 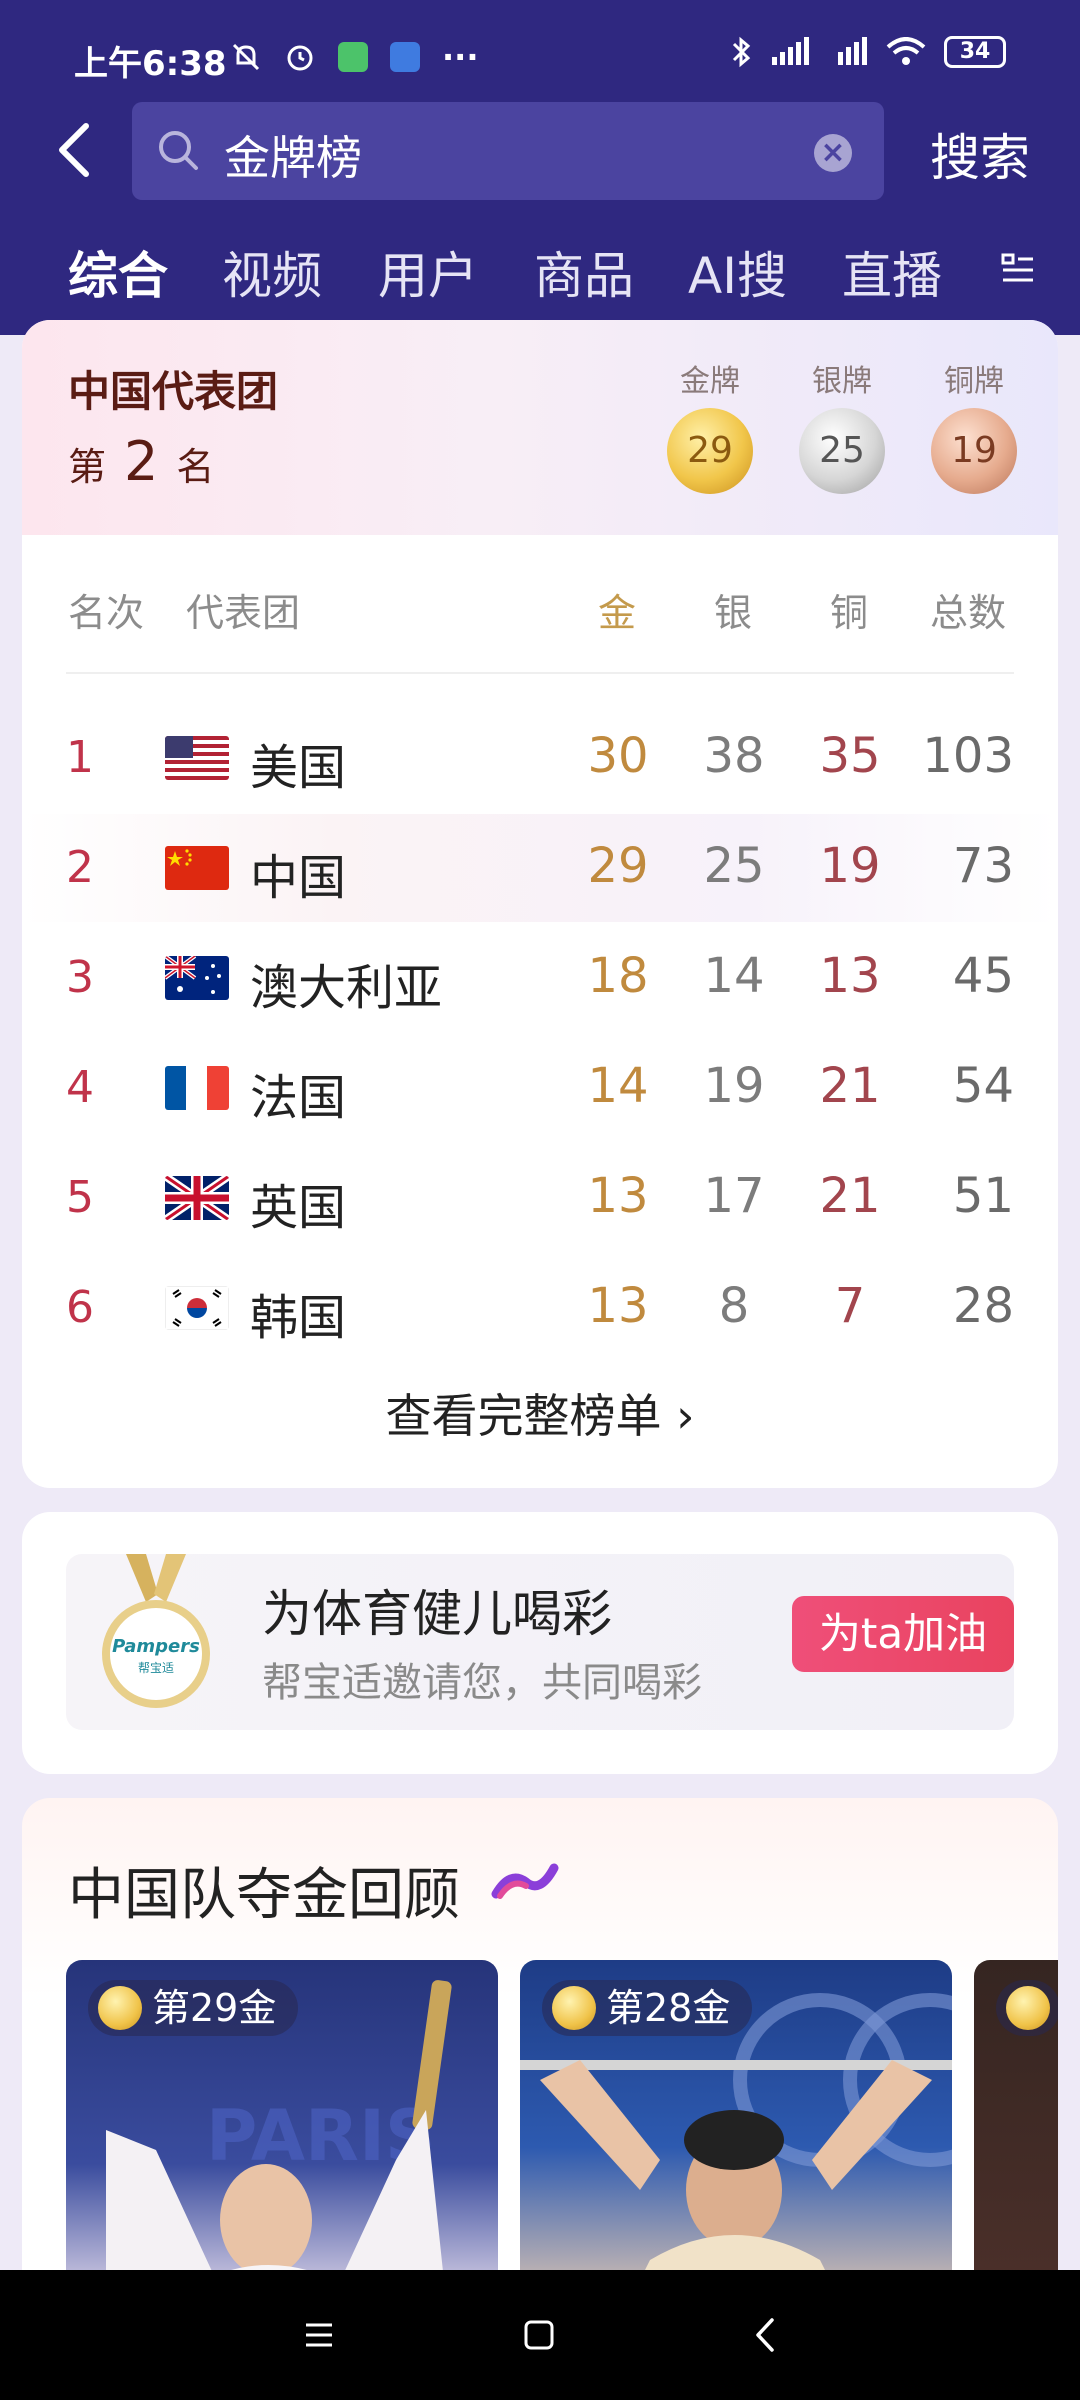 I want to click on gold-review-thumbnail: PARIS 第29金, so click(x=282, y=2129).